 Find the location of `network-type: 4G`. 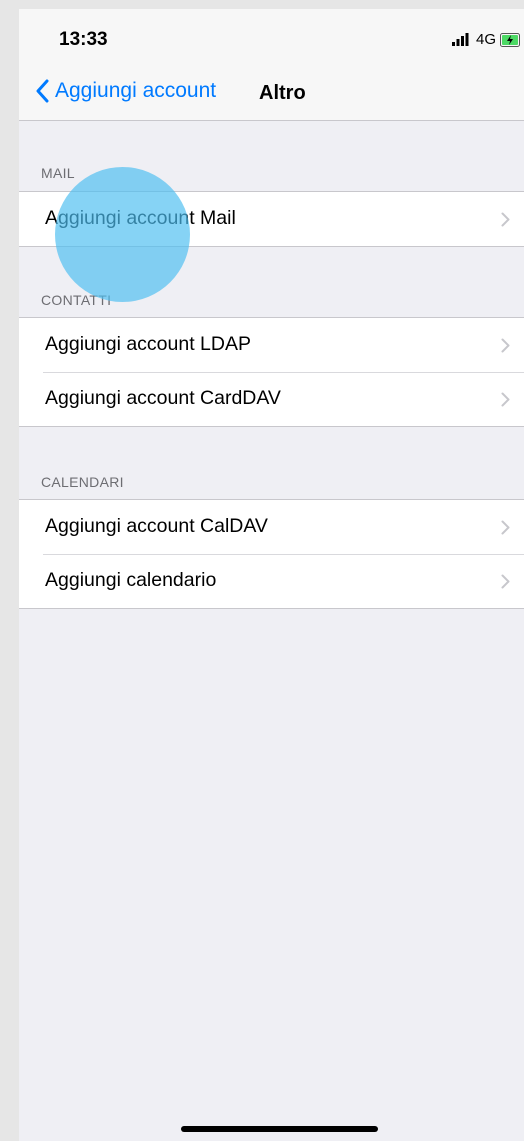

network-type: 4G is located at coordinates (485, 39).